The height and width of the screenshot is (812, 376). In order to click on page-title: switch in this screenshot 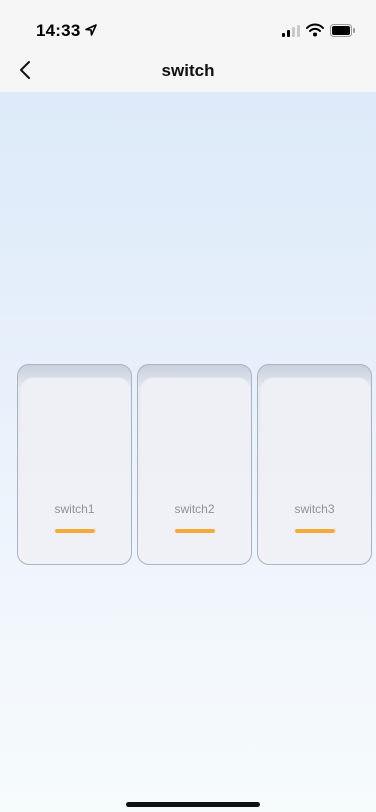, I will do `click(188, 70)`.